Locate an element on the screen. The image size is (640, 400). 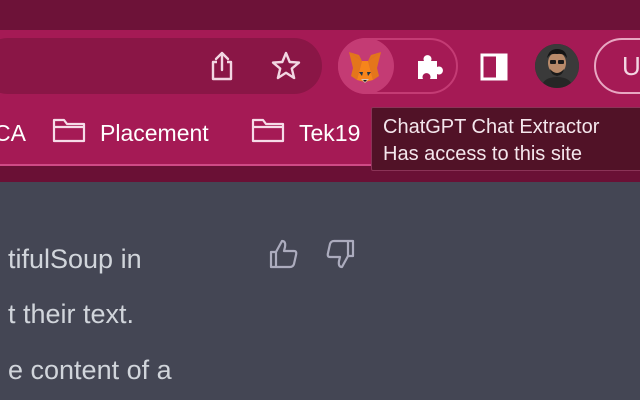
bookmark-label: Placement is located at coordinates (154, 132).